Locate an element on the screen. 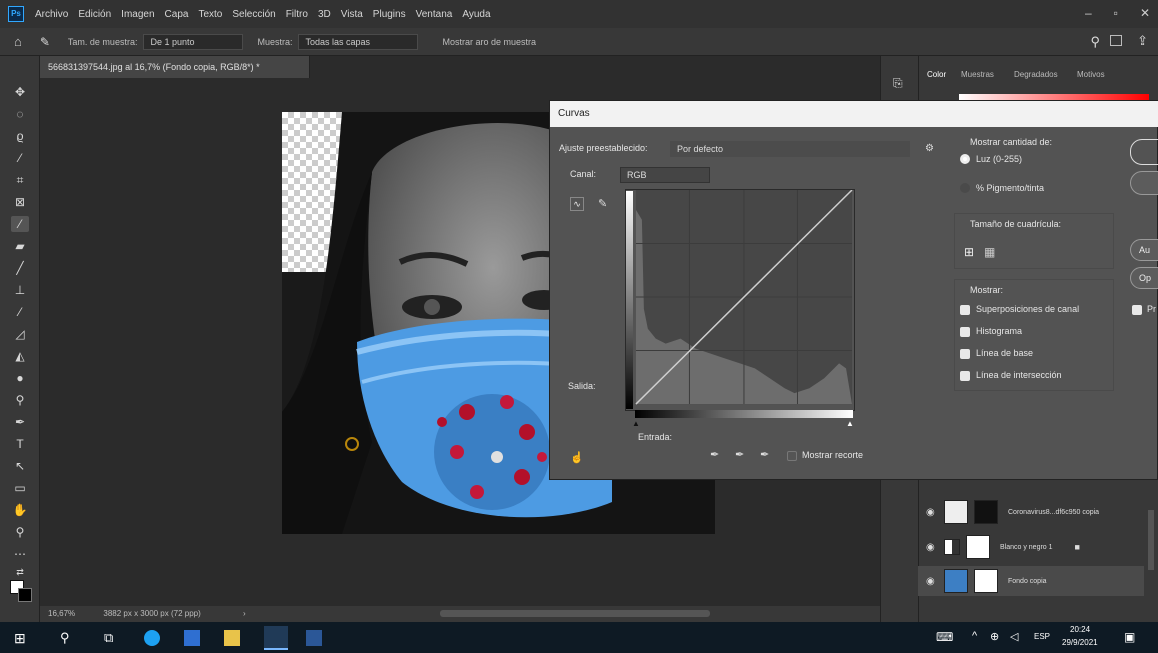 The width and height of the screenshot is (1158, 653). baseline-checkbox is located at coordinates (965, 354).